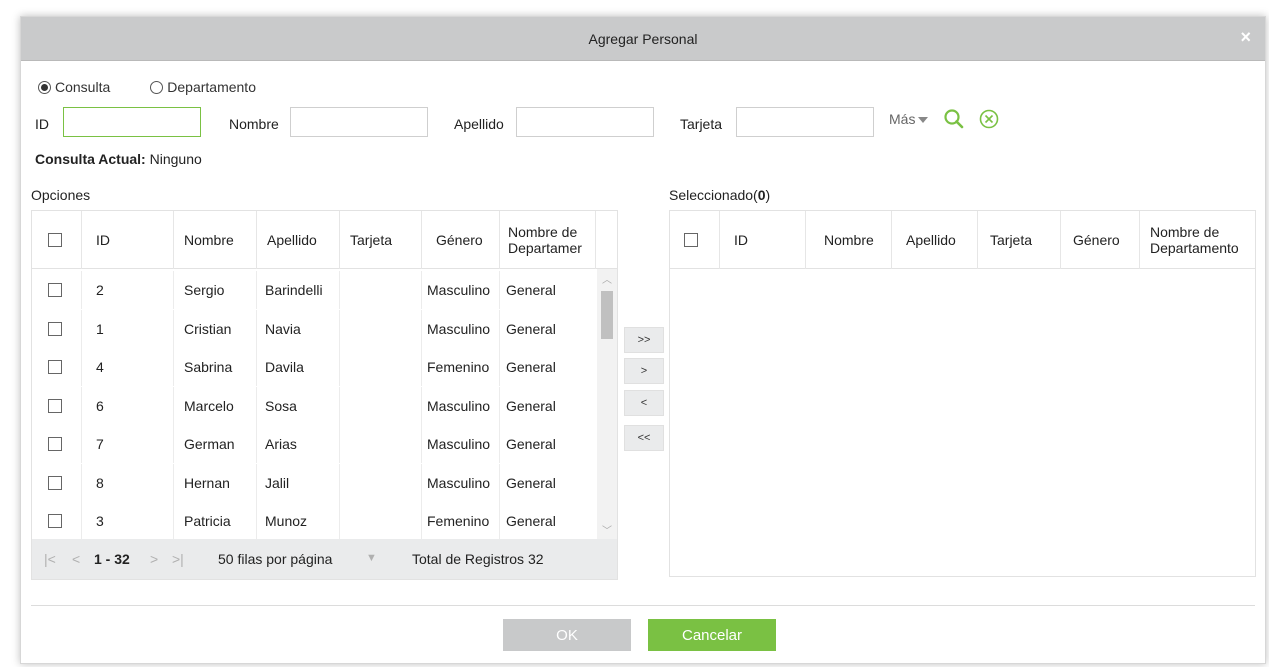 This screenshot has height=667, width=1269. Describe the element at coordinates (695, 240) in the screenshot. I see `selected-select-all-checkbox` at that location.